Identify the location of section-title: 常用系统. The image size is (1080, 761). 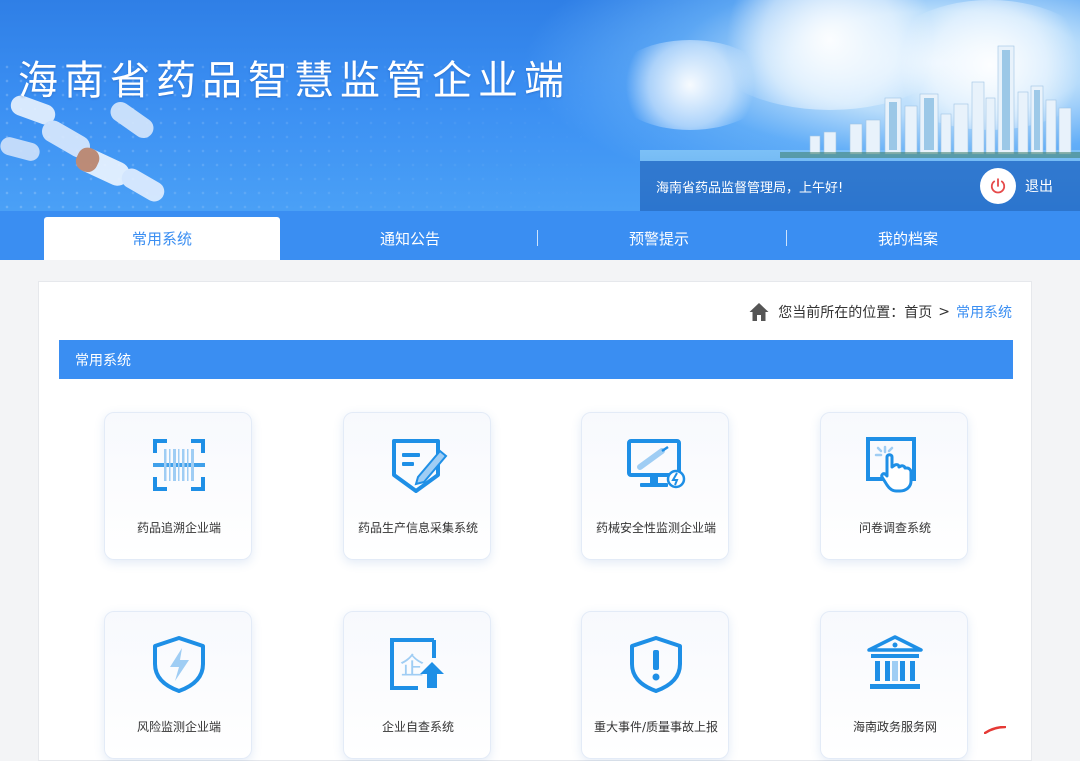
(103, 360).